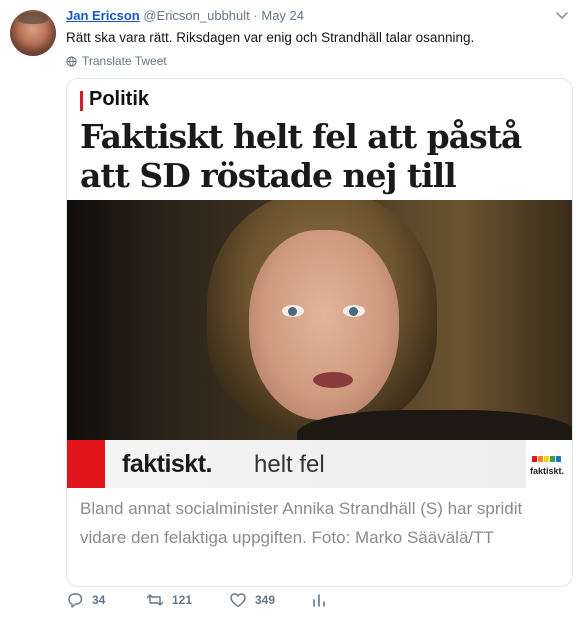  What do you see at coordinates (167, 464) in the screenshot?
I see `banner-brand: faktiskt.` at bounding box center [167, 464].